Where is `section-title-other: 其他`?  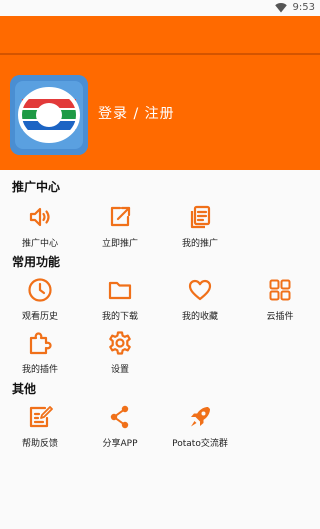 section-title-other: 其他 is located at coordinates (24, 389).